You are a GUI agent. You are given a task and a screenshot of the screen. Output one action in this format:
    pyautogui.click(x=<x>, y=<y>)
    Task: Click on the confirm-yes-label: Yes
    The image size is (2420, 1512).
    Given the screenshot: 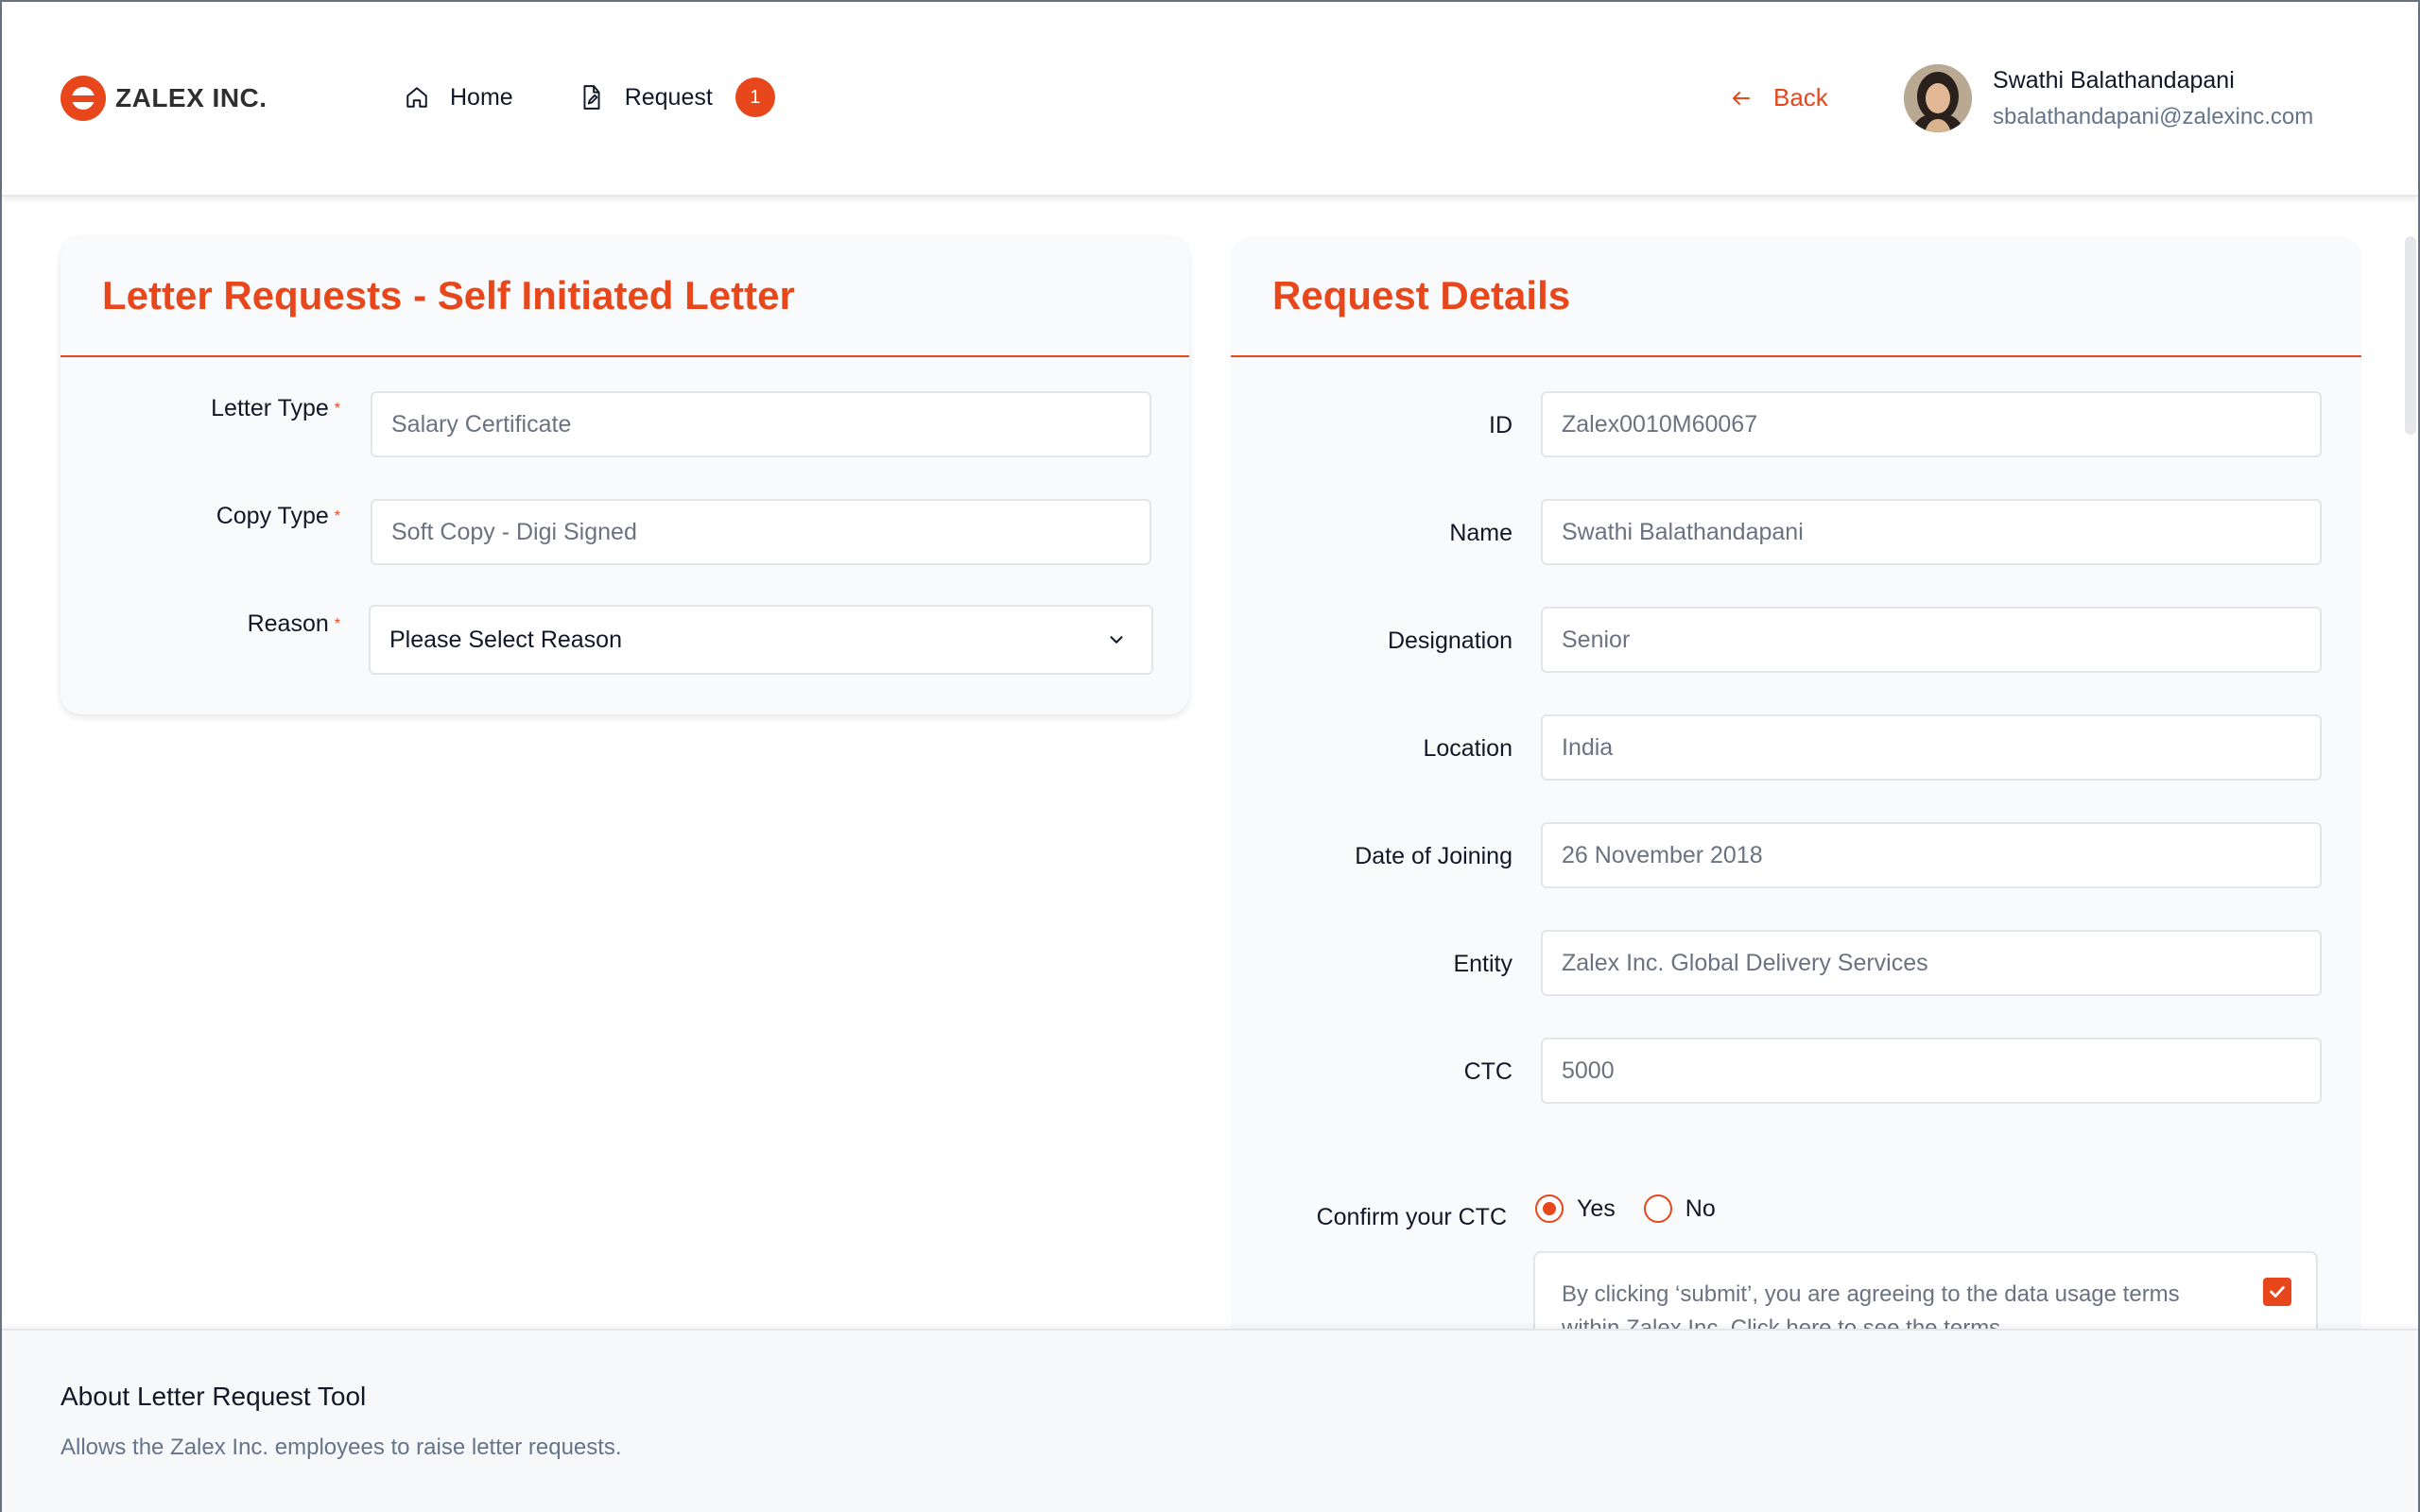 What is the action you would take?
    pyautogui.click(x=1596, y=1208)
    